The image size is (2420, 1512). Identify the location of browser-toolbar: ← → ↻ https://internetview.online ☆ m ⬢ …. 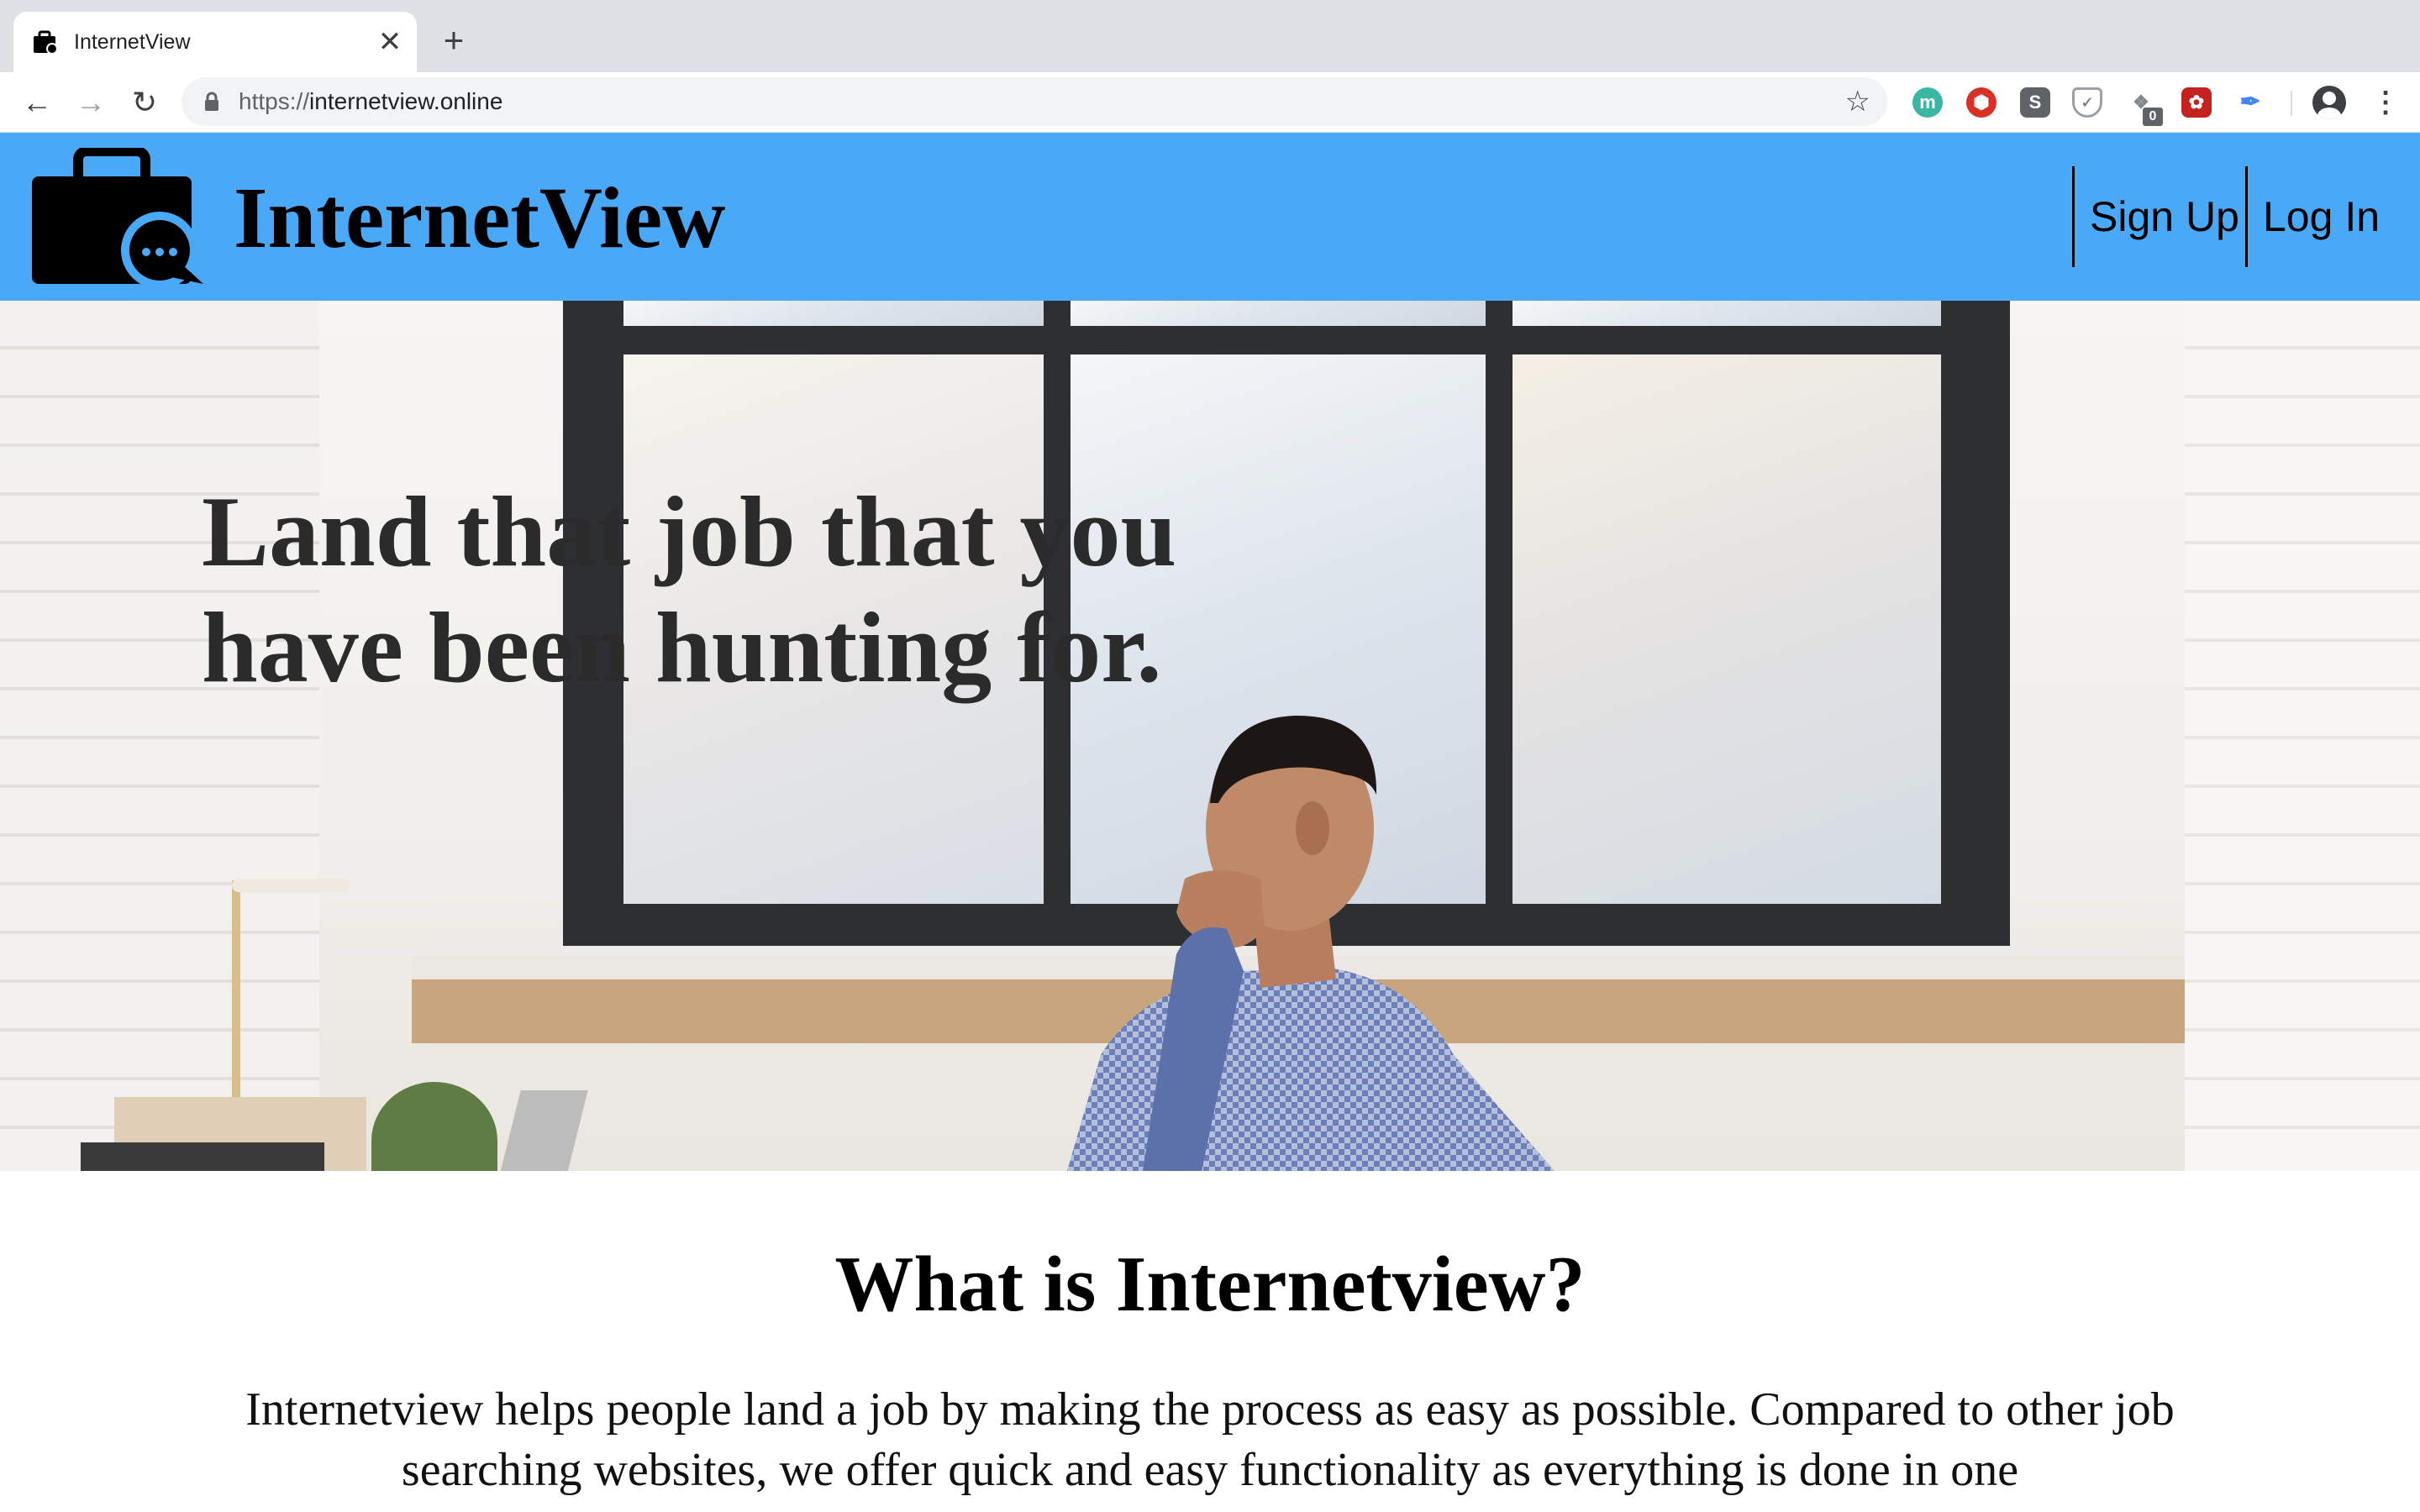
(1210, 102).